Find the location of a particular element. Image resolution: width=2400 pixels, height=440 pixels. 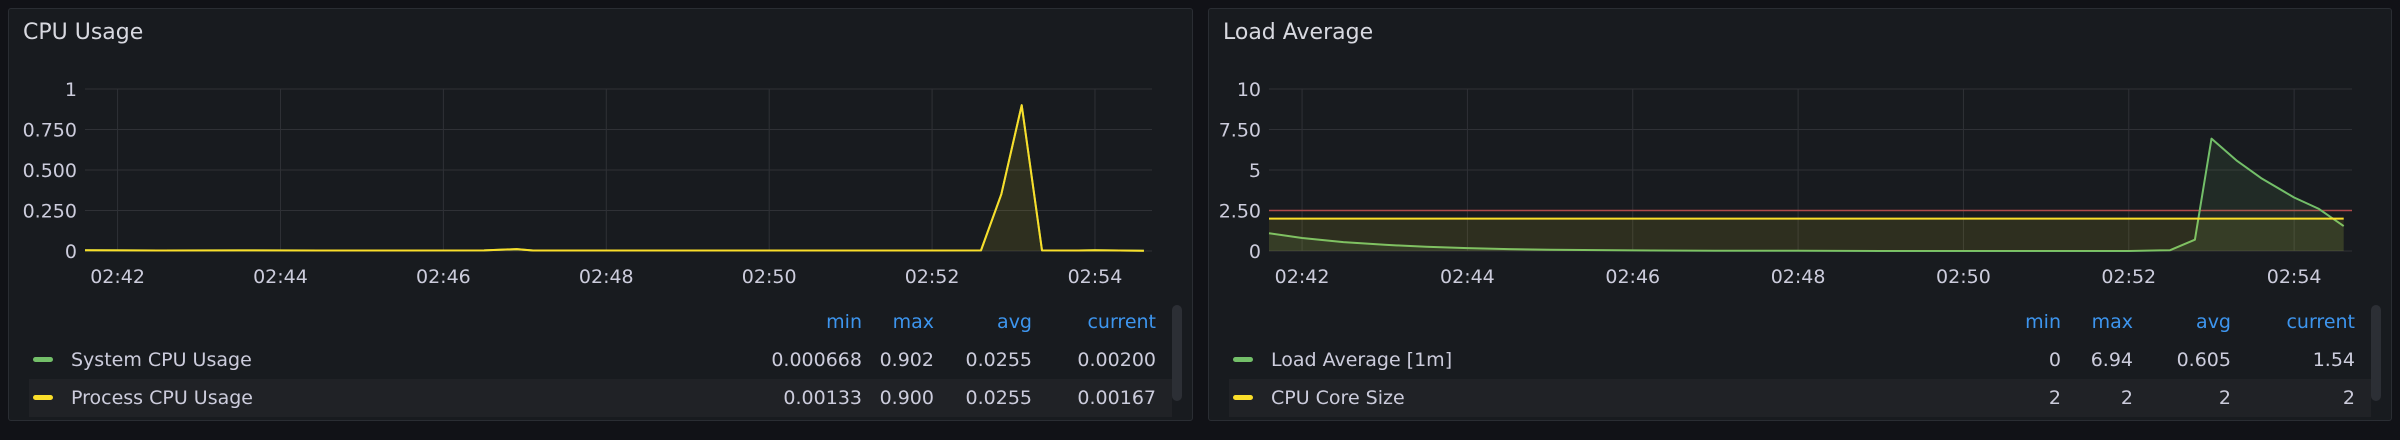

series-min: 0 is located at coordinates (2054, 360).